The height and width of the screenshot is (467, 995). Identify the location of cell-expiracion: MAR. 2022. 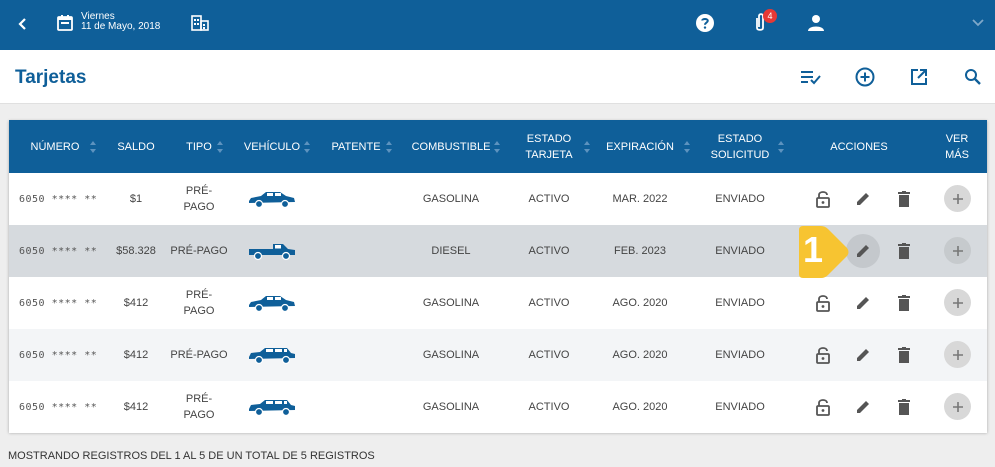
(640, 199).